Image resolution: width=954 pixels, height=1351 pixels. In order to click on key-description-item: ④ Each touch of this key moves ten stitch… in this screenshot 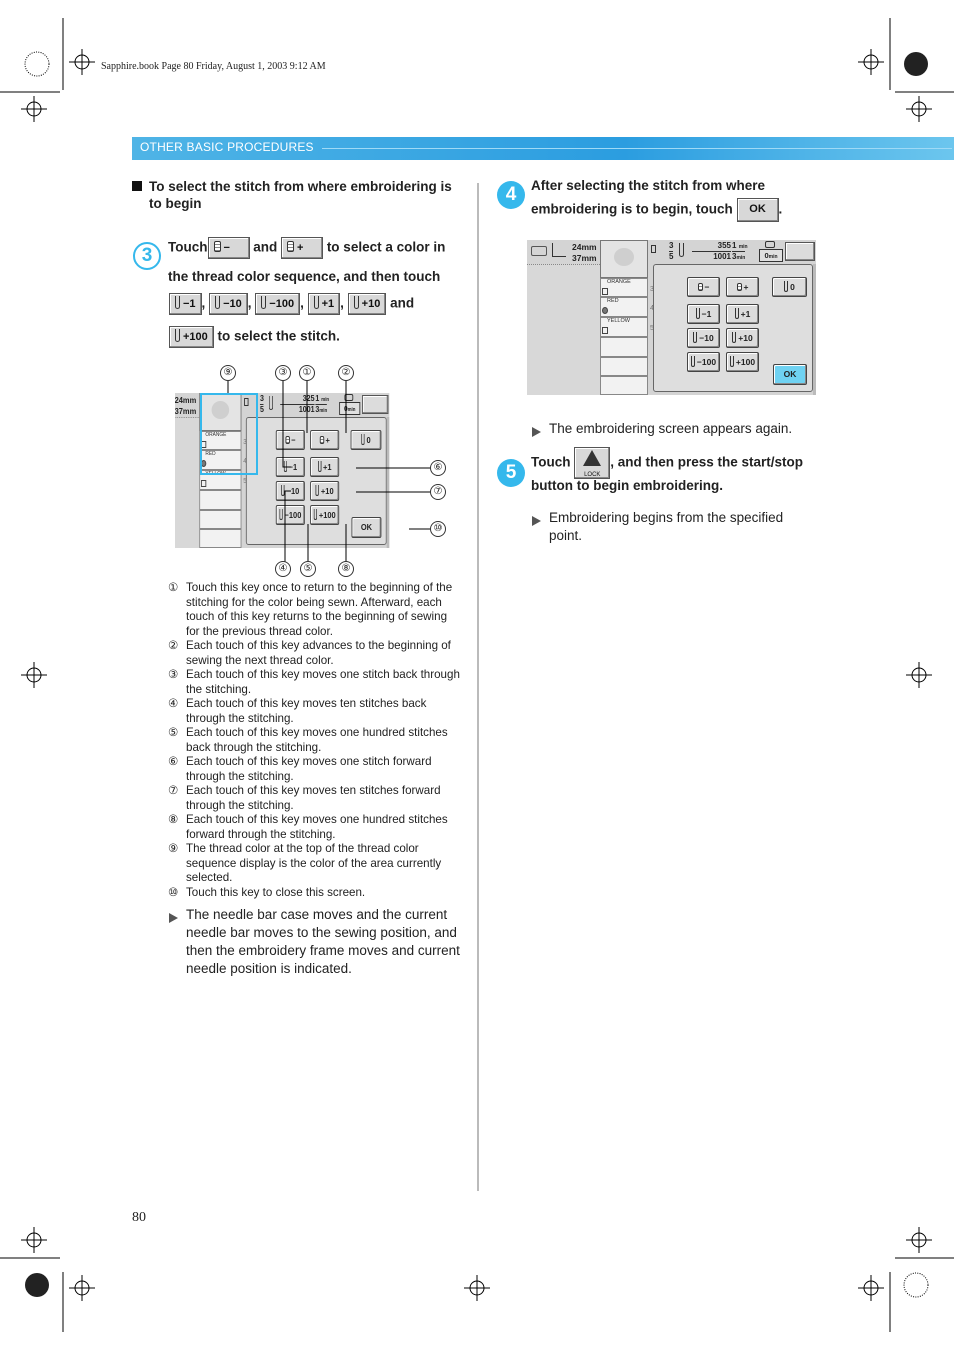, I will do `click(315, 711)`.